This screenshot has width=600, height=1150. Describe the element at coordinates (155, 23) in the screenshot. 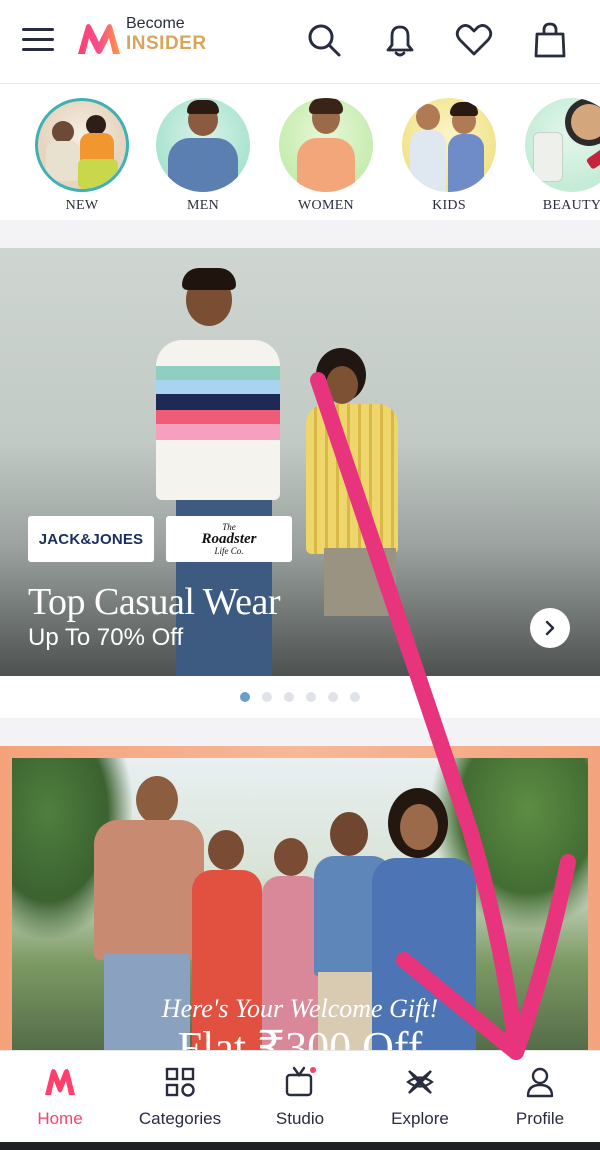

I see `become-label: Become` at that location.